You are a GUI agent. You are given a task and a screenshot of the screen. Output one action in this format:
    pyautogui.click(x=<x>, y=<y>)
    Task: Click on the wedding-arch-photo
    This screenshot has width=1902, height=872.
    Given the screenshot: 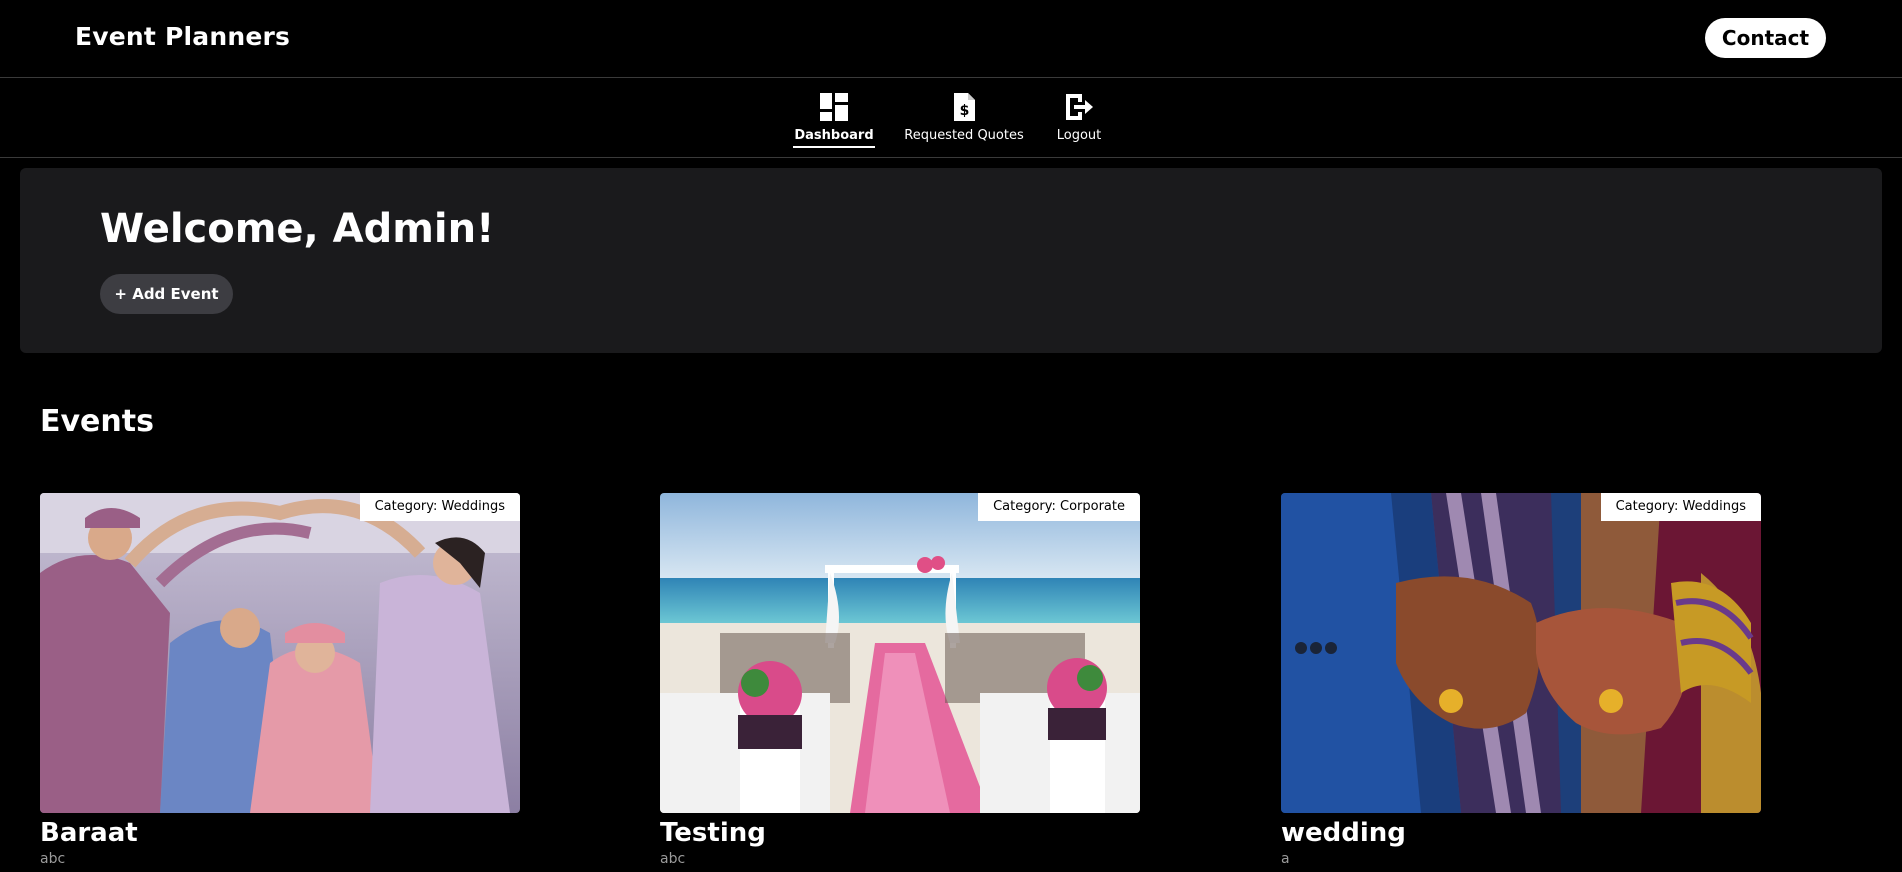 What is the action you would take?
    pyautogui.click(x=280, y=653)
    